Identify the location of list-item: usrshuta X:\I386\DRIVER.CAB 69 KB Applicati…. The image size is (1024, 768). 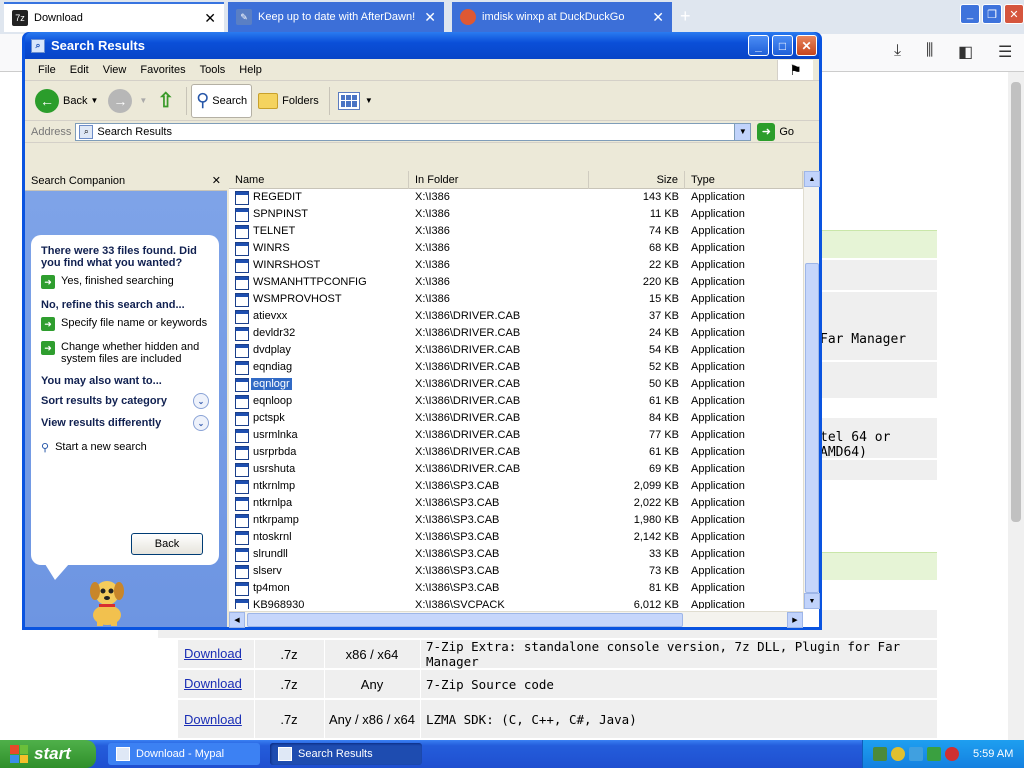
(516, 469).